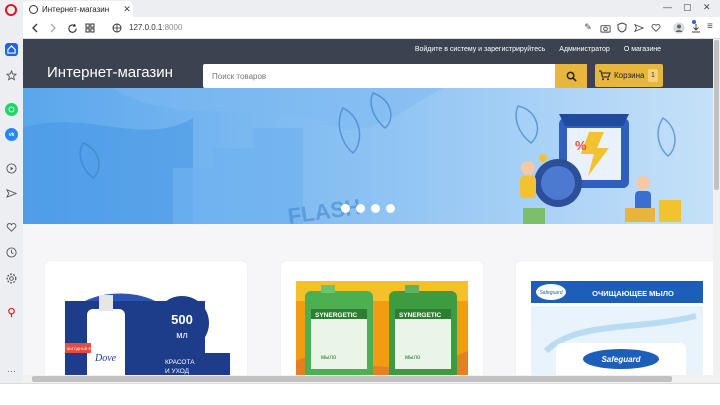  What do you see at coordinates (642, 49) in the screenshot?
I see `about-link: О магазине` at bounding box center [642, 49].